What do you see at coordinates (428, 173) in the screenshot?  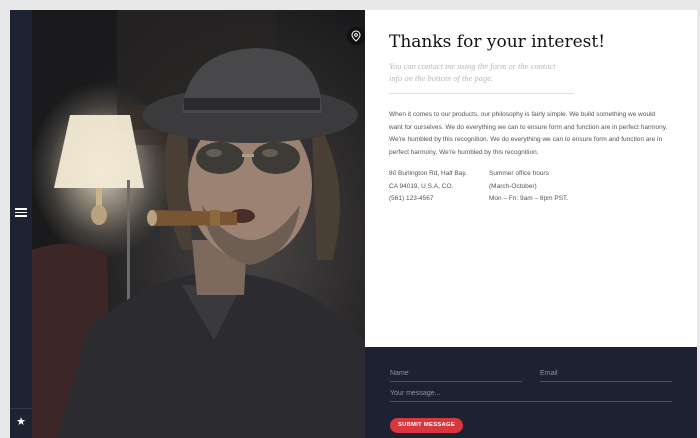 I see `address-line: 80 Burlington Rd, Half Bay.` at bounding box center [428, 173].